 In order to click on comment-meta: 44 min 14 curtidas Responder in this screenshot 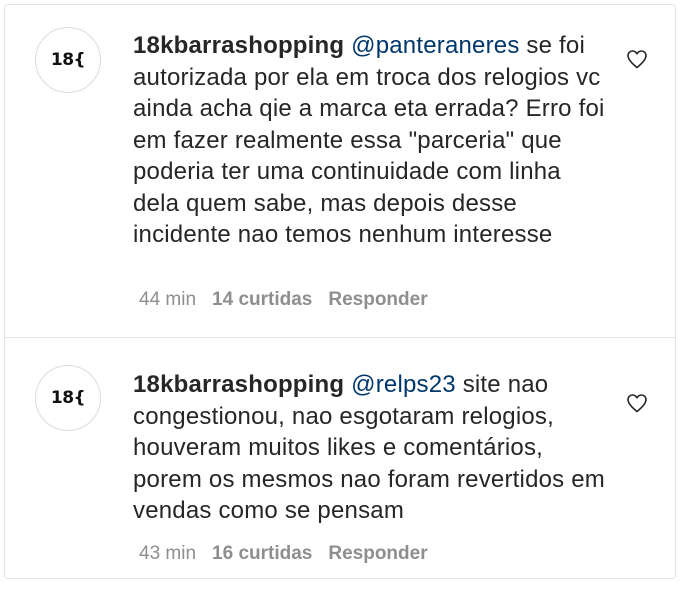, I will do `click(283, 300)`.